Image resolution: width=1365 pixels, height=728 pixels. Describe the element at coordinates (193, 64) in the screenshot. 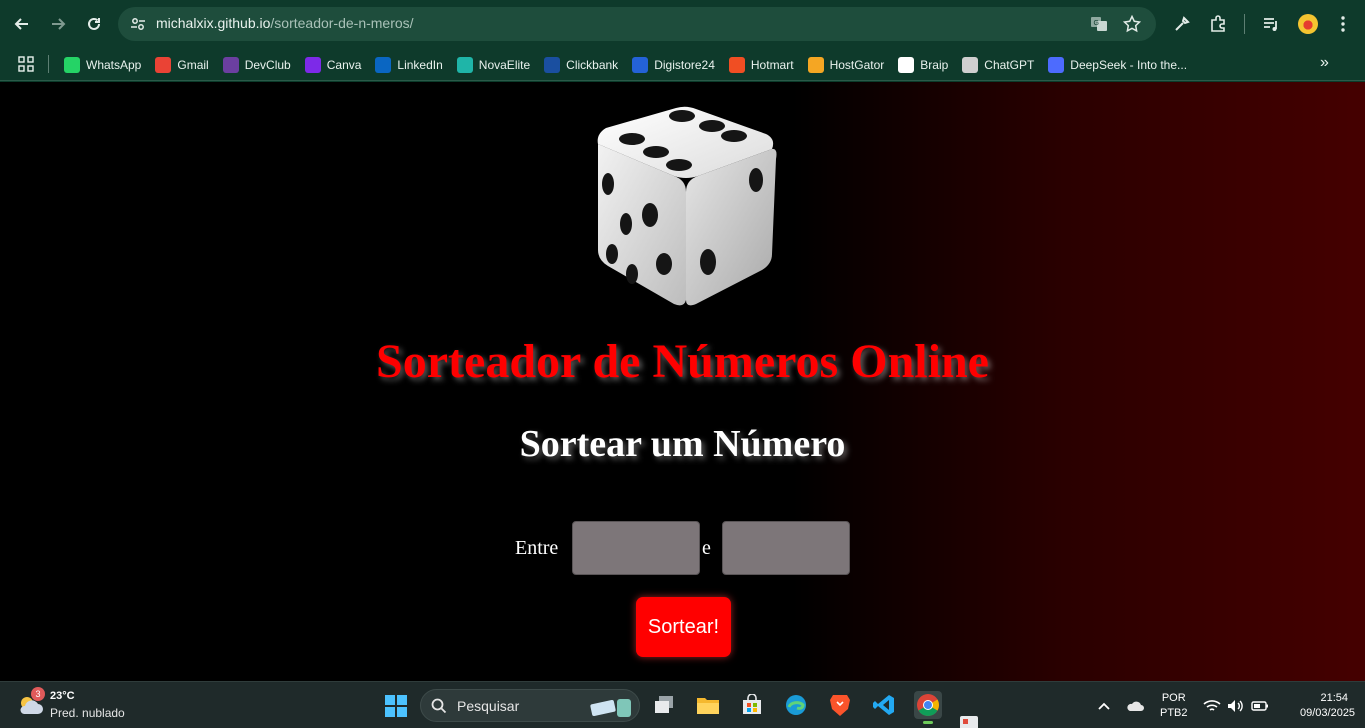

I see `bookmark-label: Gmail` at that location.